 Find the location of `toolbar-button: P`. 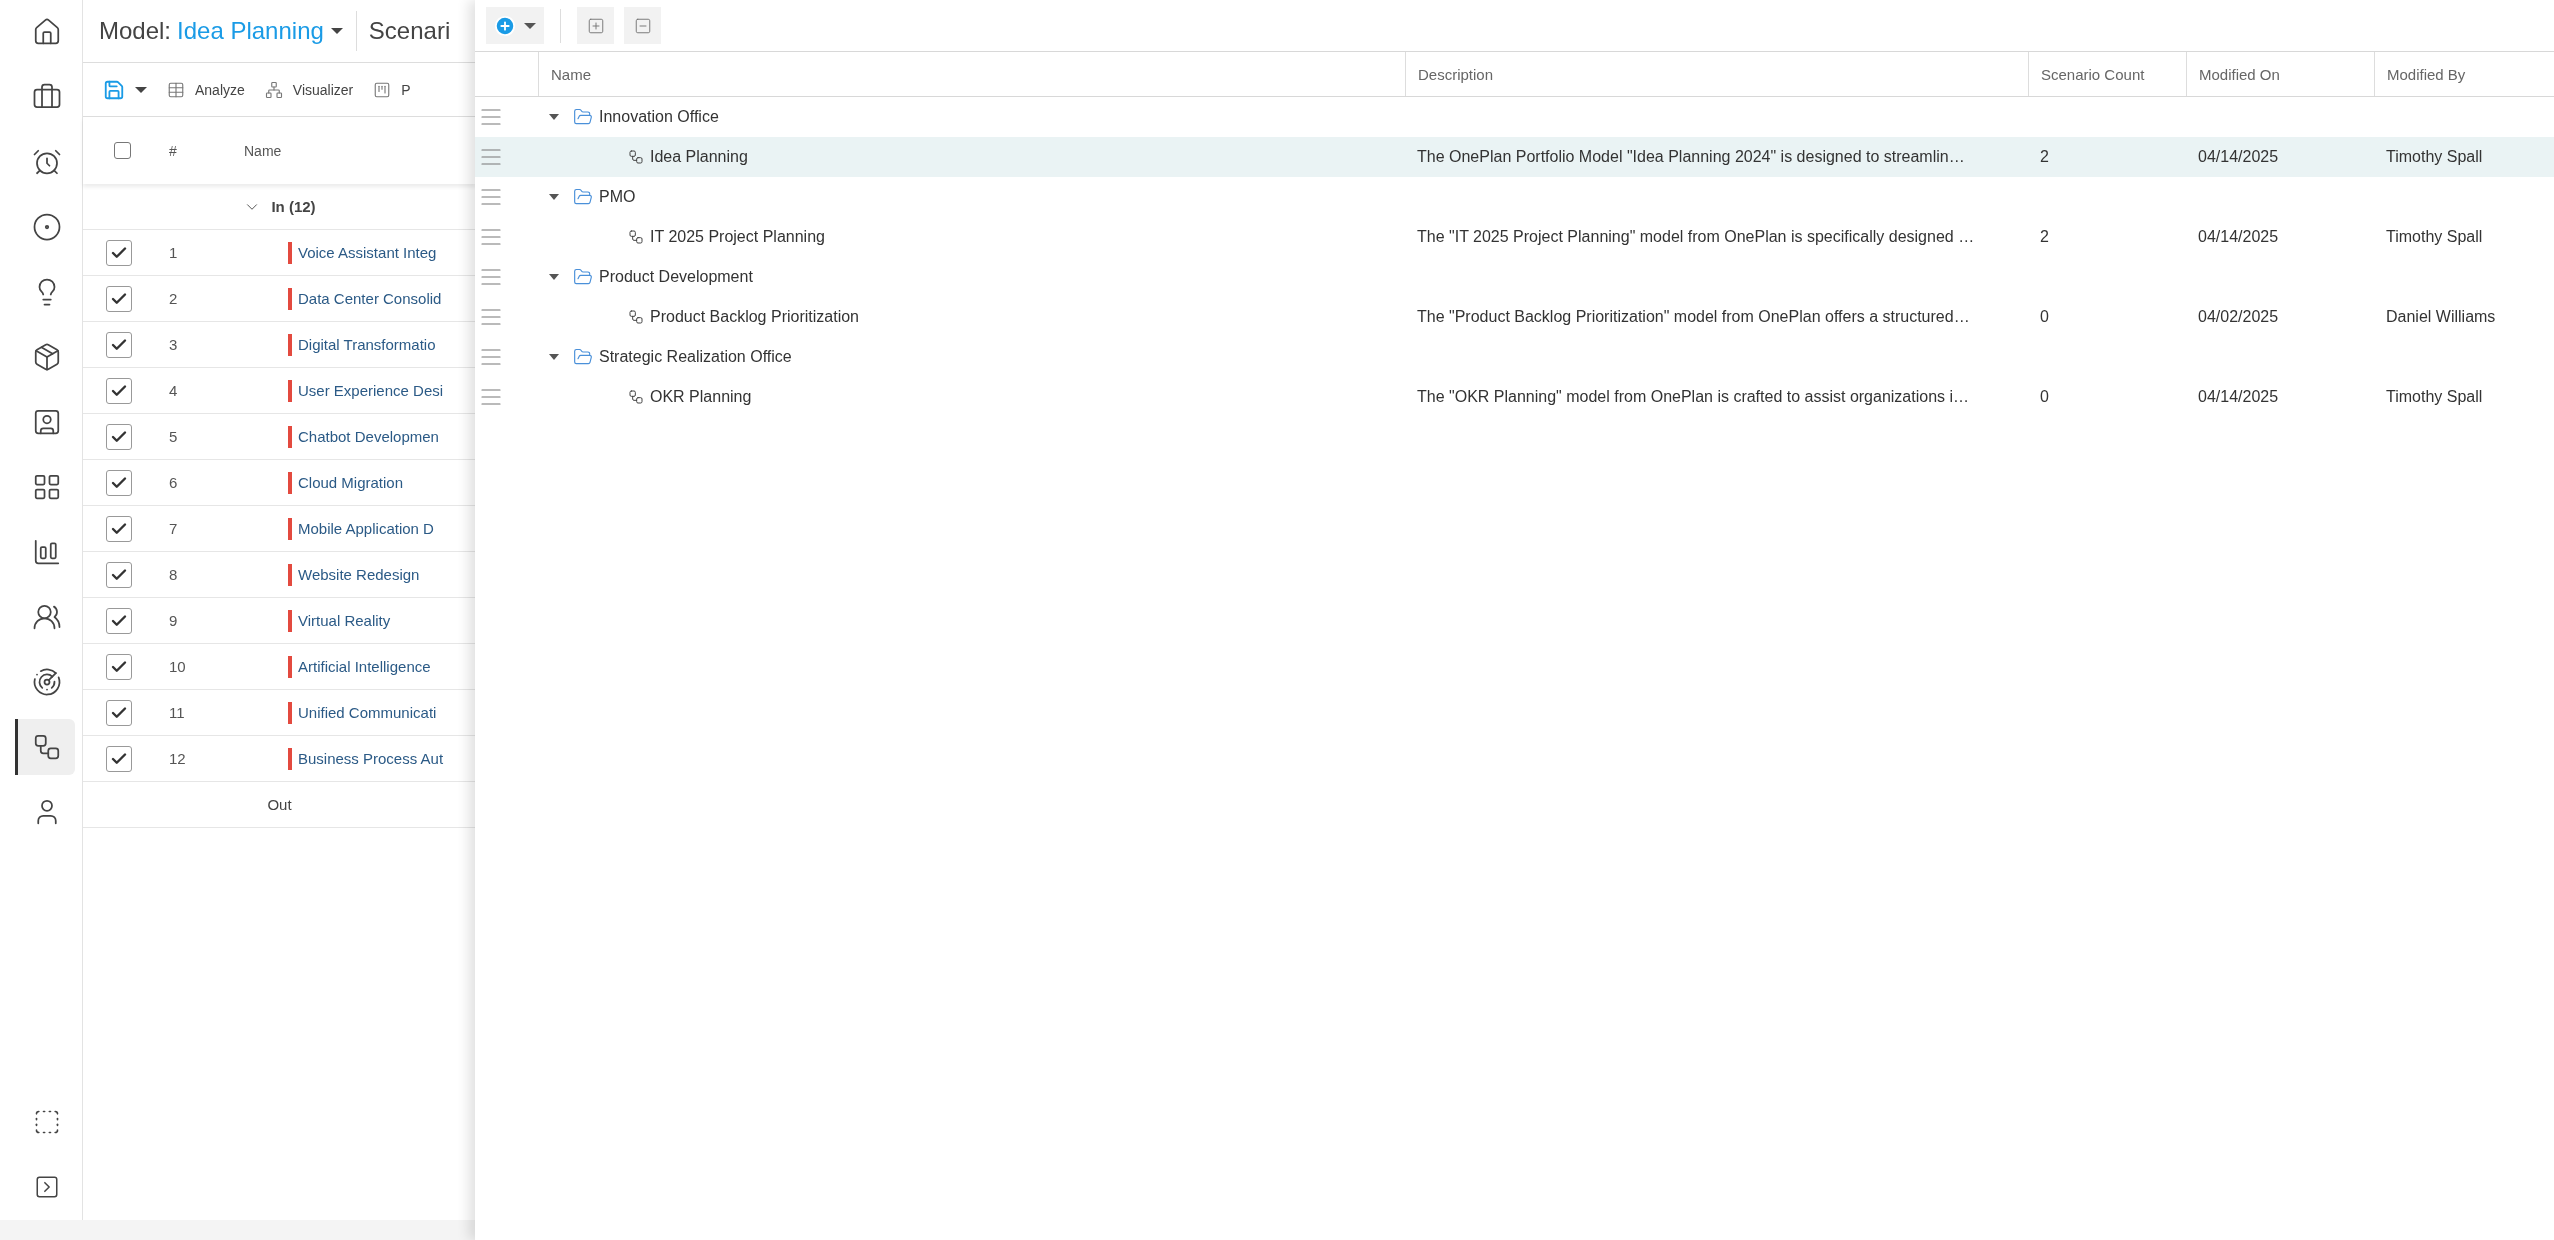

toolbar-button: P is located at coordinates (392, 89).